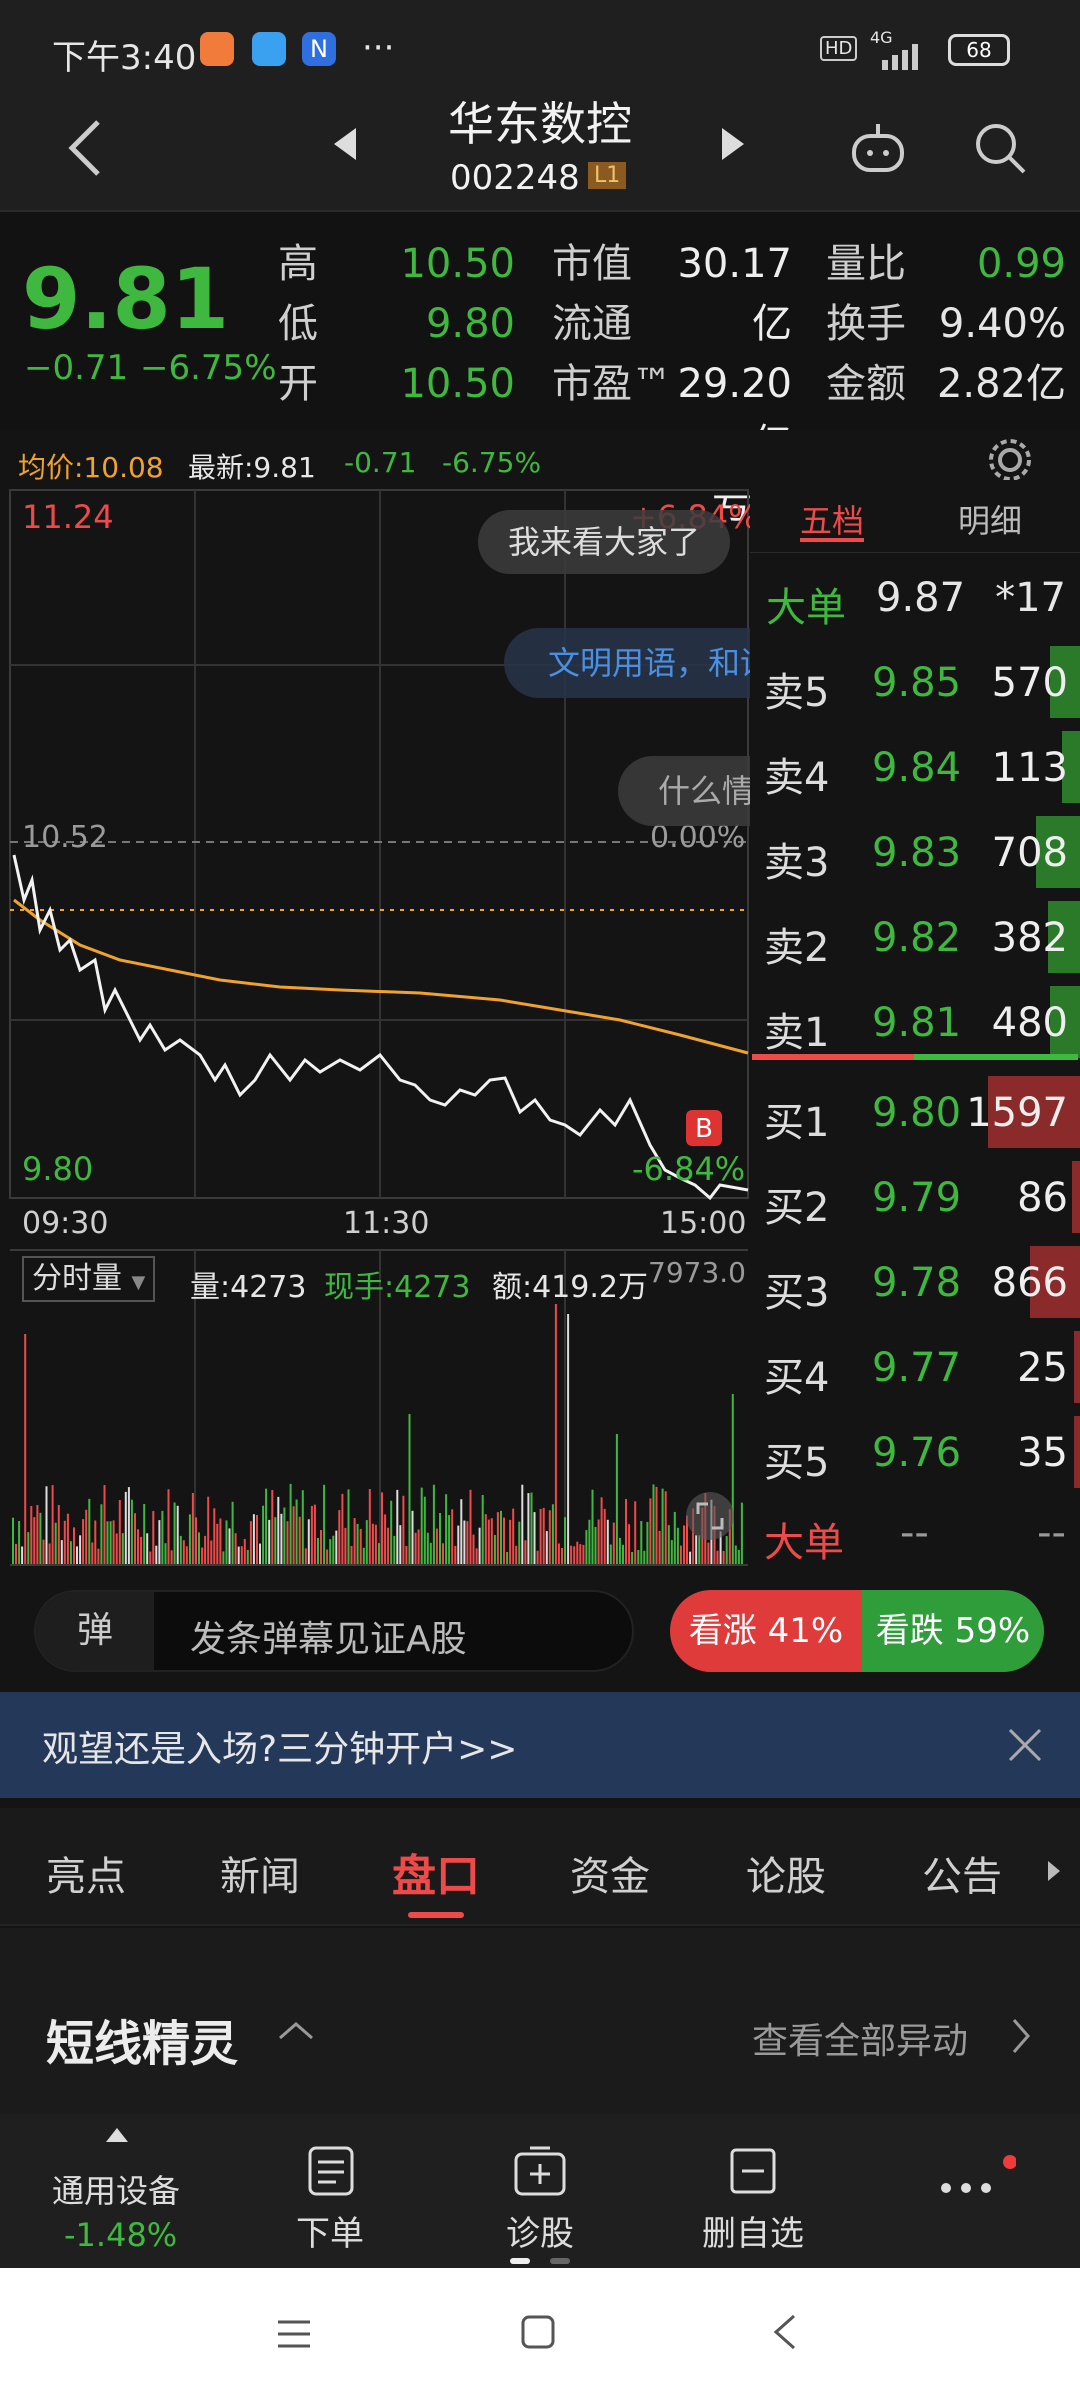  Describe the element at coordinates (65, 1223) in the screenshot. I see `time-tick-start: 09:30` at that location.